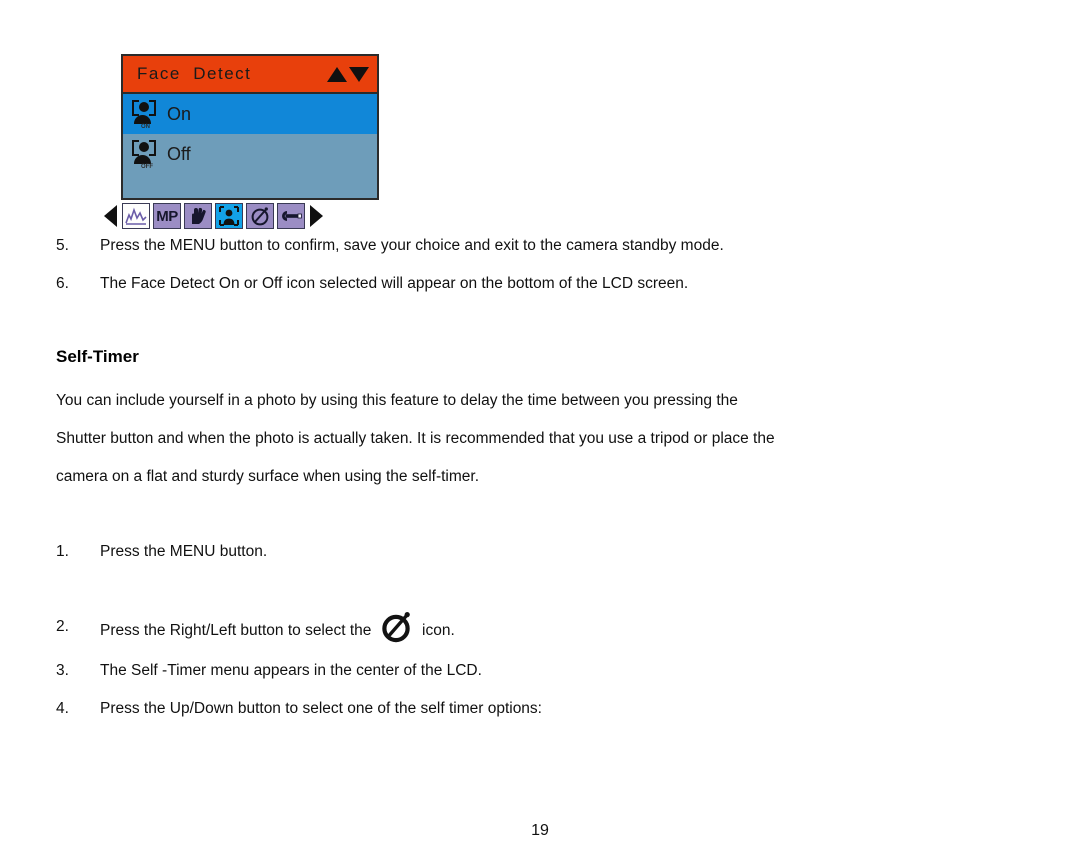  I want to click on page-number: 19, so click(540, 830).